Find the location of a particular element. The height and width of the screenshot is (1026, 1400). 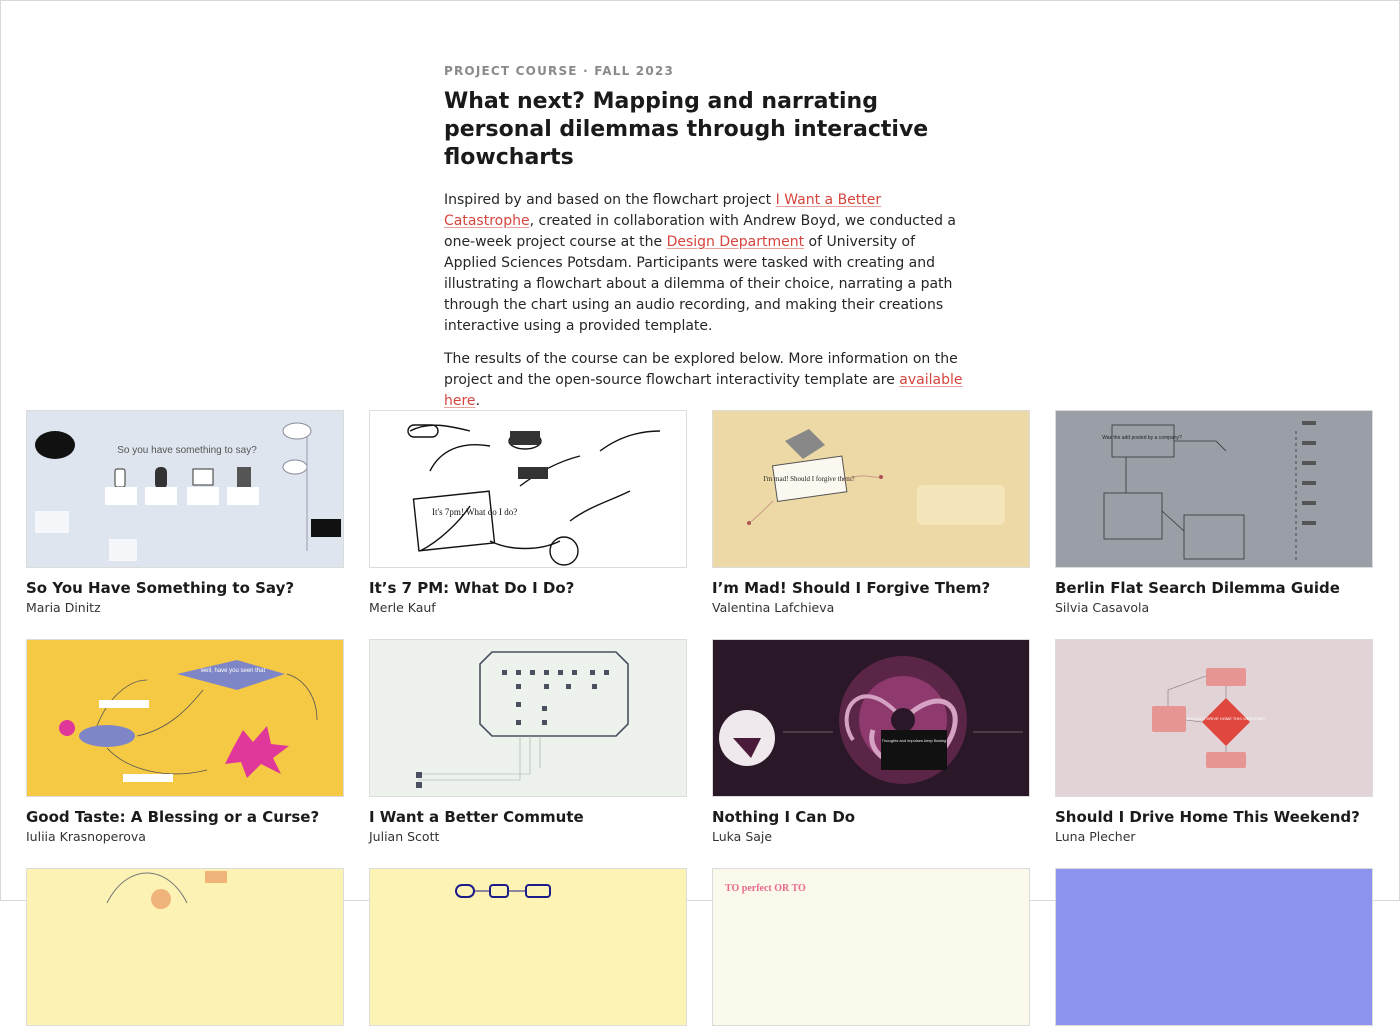

project-author: Iuliia Krasnoperova is located at coordinates (86, 836).